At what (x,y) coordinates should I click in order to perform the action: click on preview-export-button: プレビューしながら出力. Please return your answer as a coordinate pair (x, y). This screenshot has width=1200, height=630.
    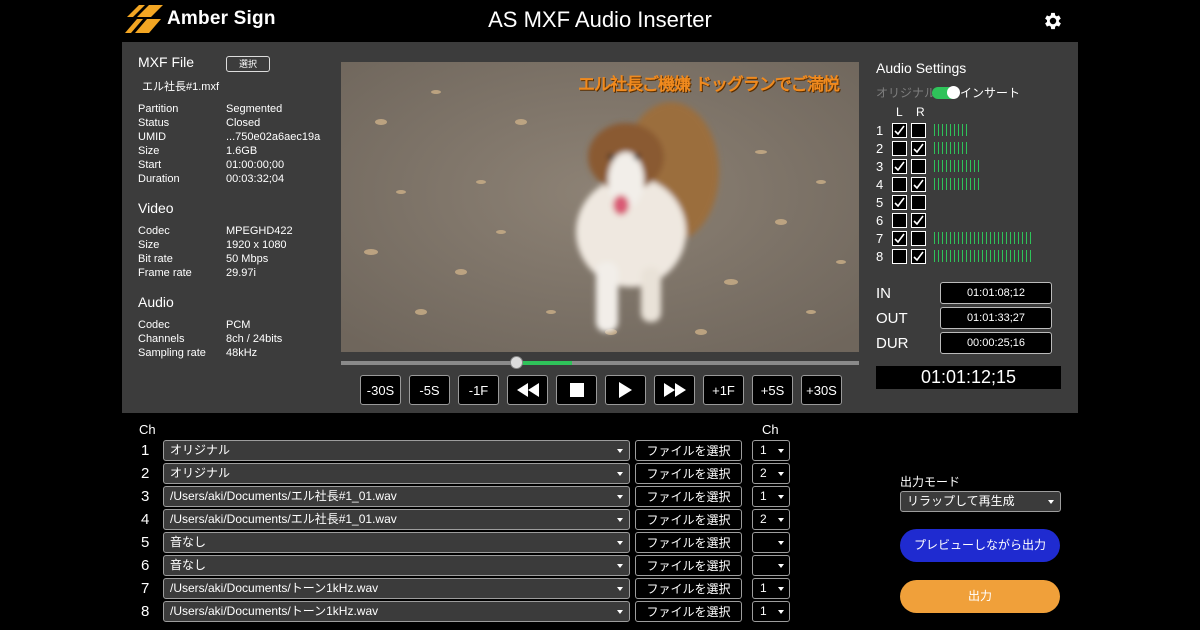
    Looking at the image, I should click on (980, 545).